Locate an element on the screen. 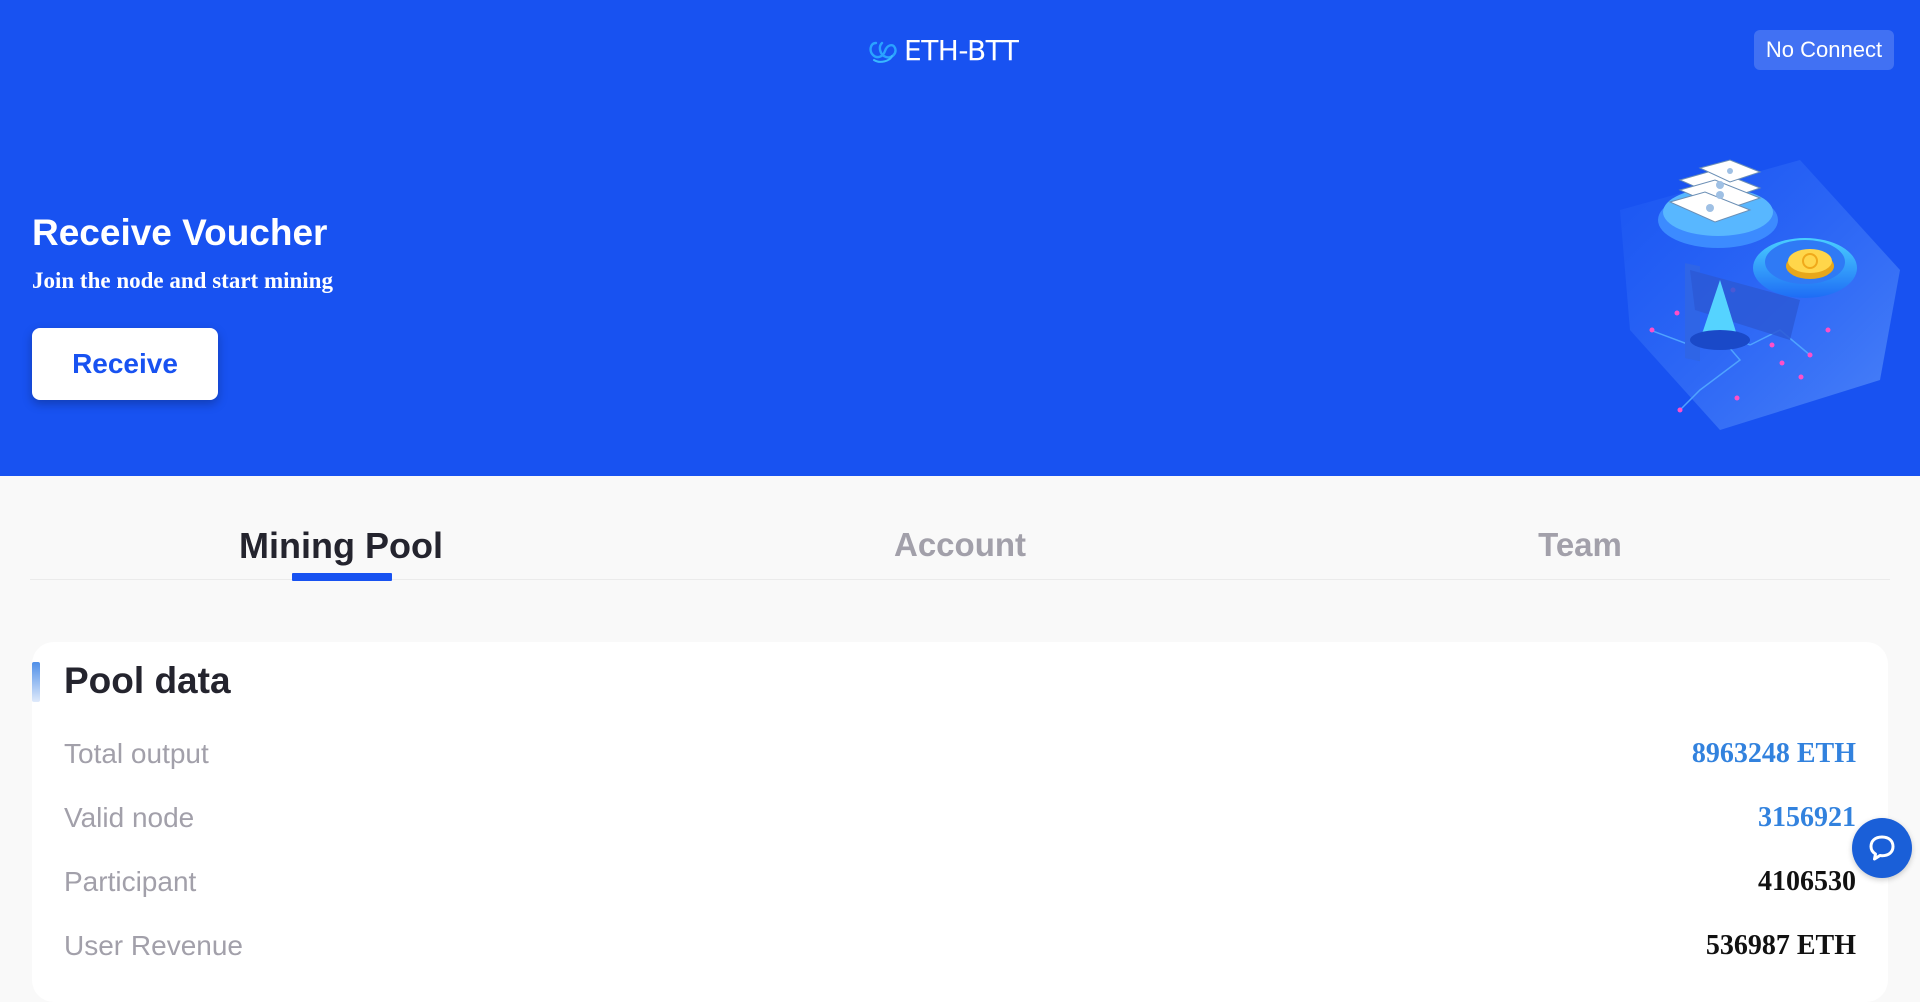 This screenshot has height=1002, width=1920. stat-value: 8963248 ETH is located at coordinates (1773, 753).